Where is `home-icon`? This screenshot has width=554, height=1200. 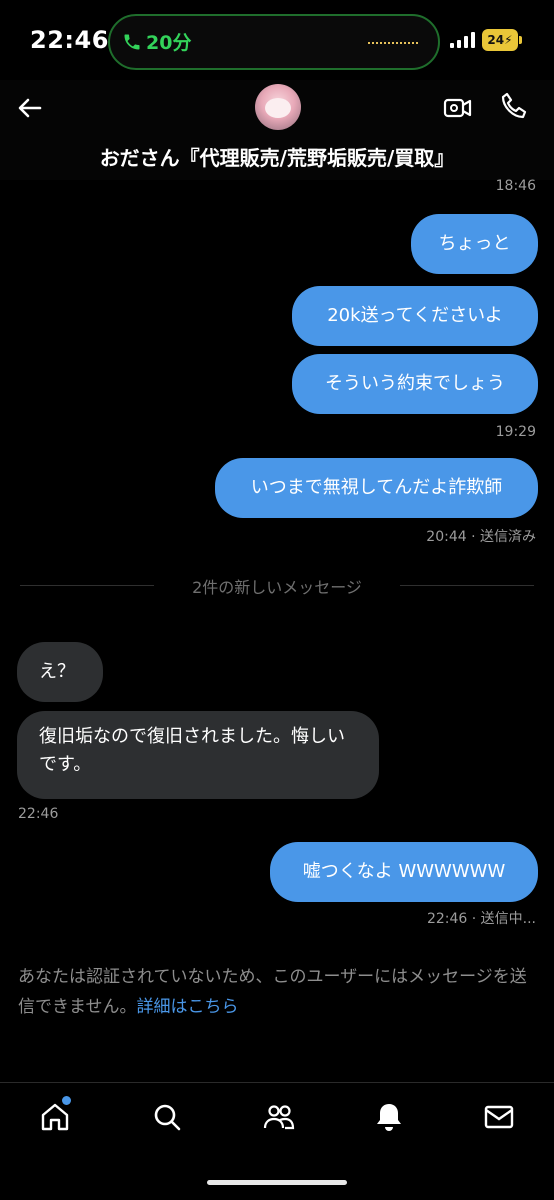
home-icon is located at coordinates (55, 1117).